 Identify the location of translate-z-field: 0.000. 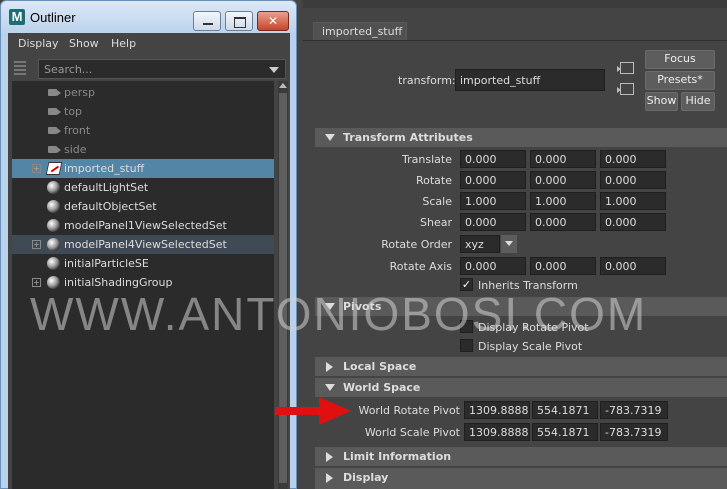
(633, 159).